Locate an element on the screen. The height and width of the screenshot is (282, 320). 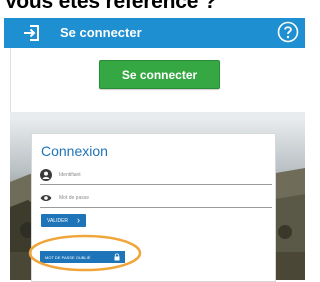
page-caption: Vous êtes référencé ? is located at coordinates (110, 6).